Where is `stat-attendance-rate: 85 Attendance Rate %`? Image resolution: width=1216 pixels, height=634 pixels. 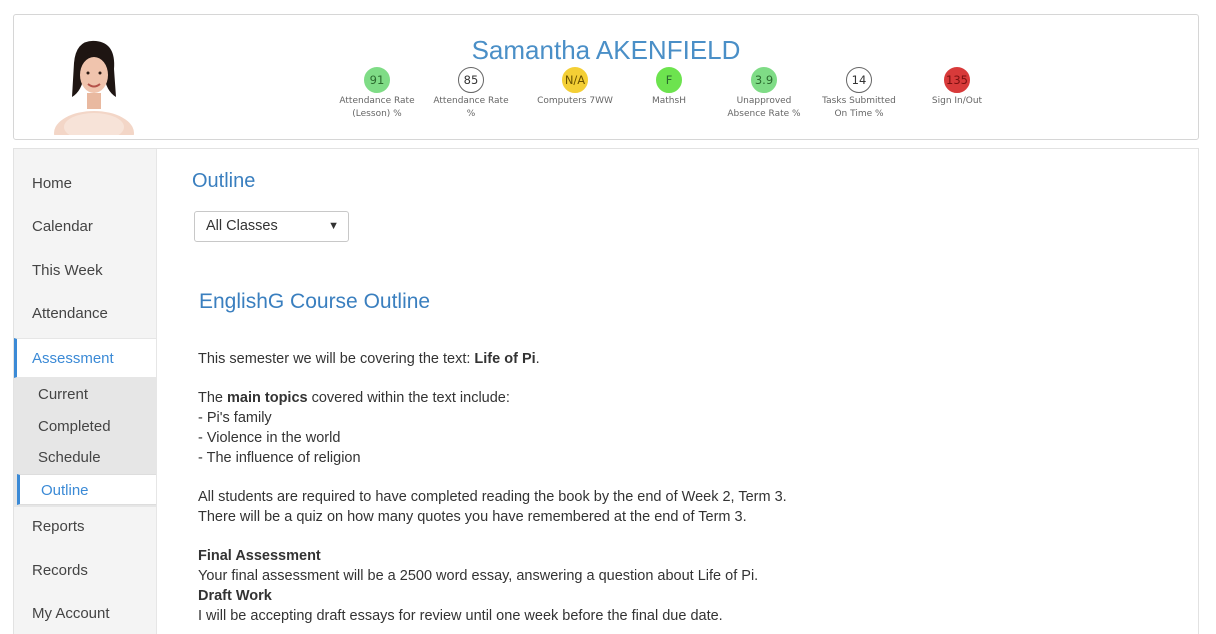
stat-attendance-rate: 85 Attendance Rate % is located at coordinates (471, 94).